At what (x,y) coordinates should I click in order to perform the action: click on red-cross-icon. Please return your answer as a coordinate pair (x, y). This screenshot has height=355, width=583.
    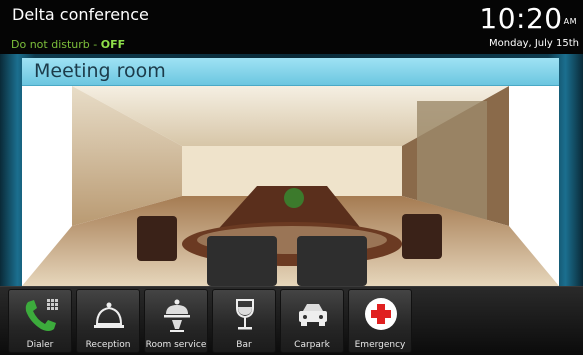
    Looking at the image, I should click on (381, 314).